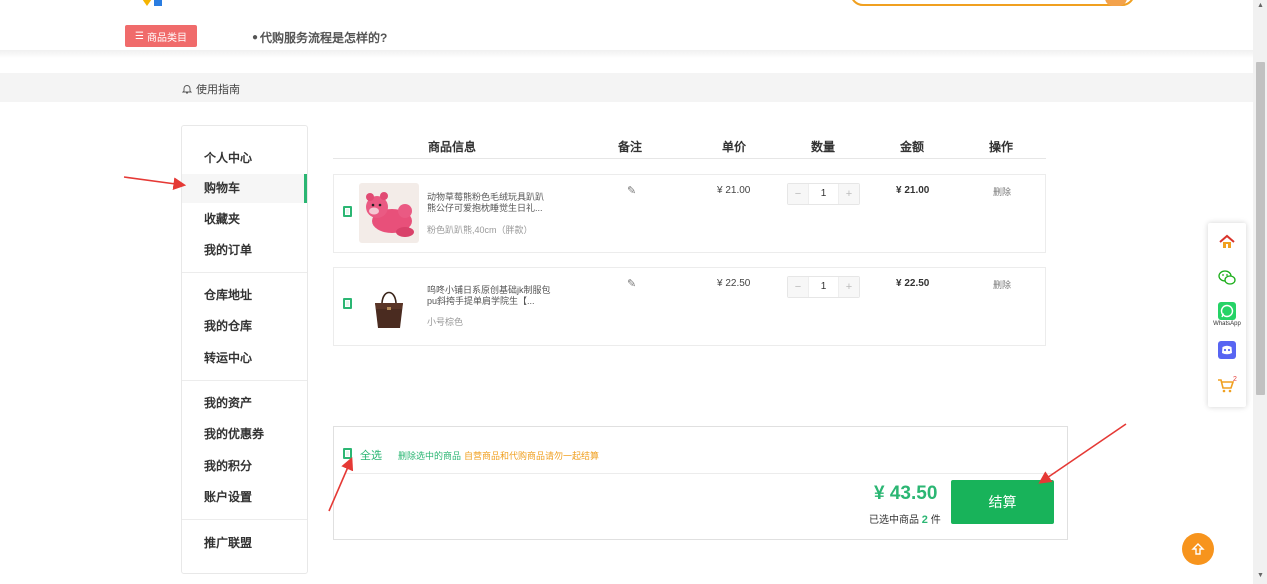  I want to click on sidebar-item-warehouse-address: 仓库地址, so click(244, 295).